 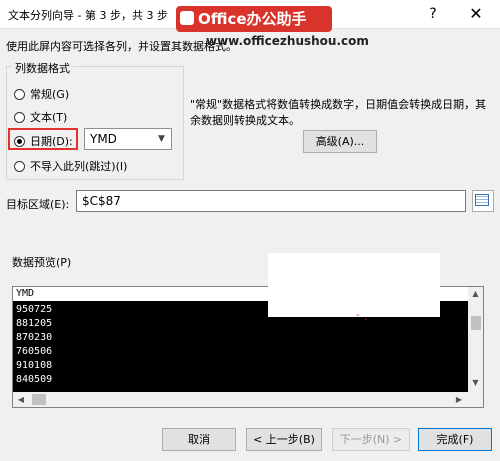 I want to click on radio-text-label: 文本(T), so click(x=49, y=117).